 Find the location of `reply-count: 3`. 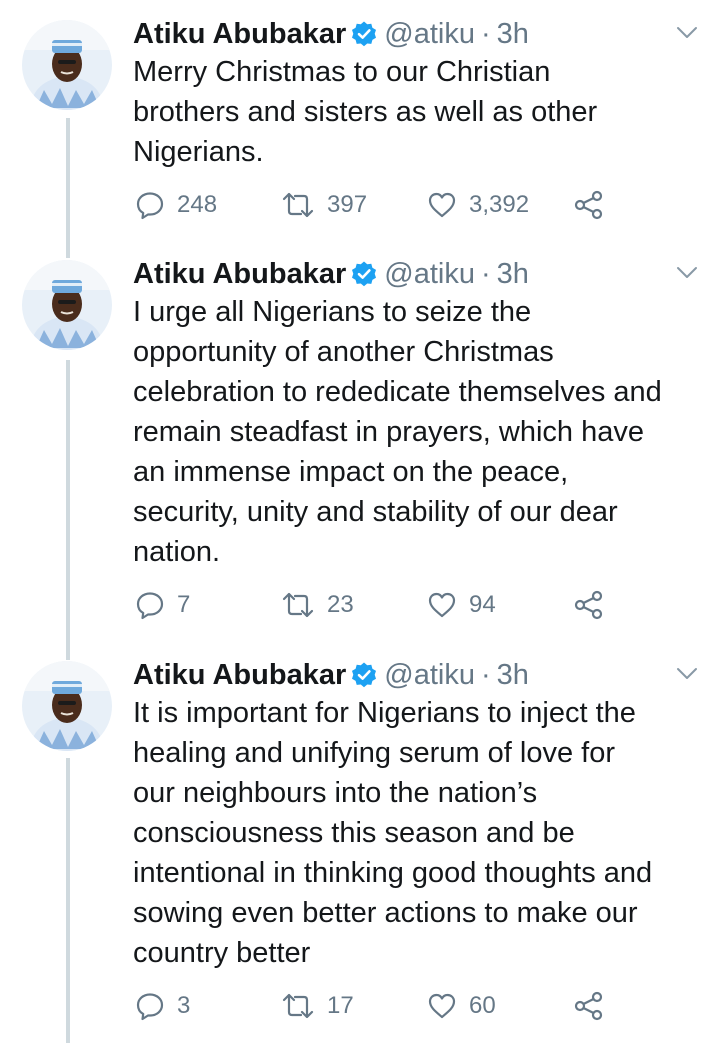

reply-count: 3 is located at coordinates (184, 1005).